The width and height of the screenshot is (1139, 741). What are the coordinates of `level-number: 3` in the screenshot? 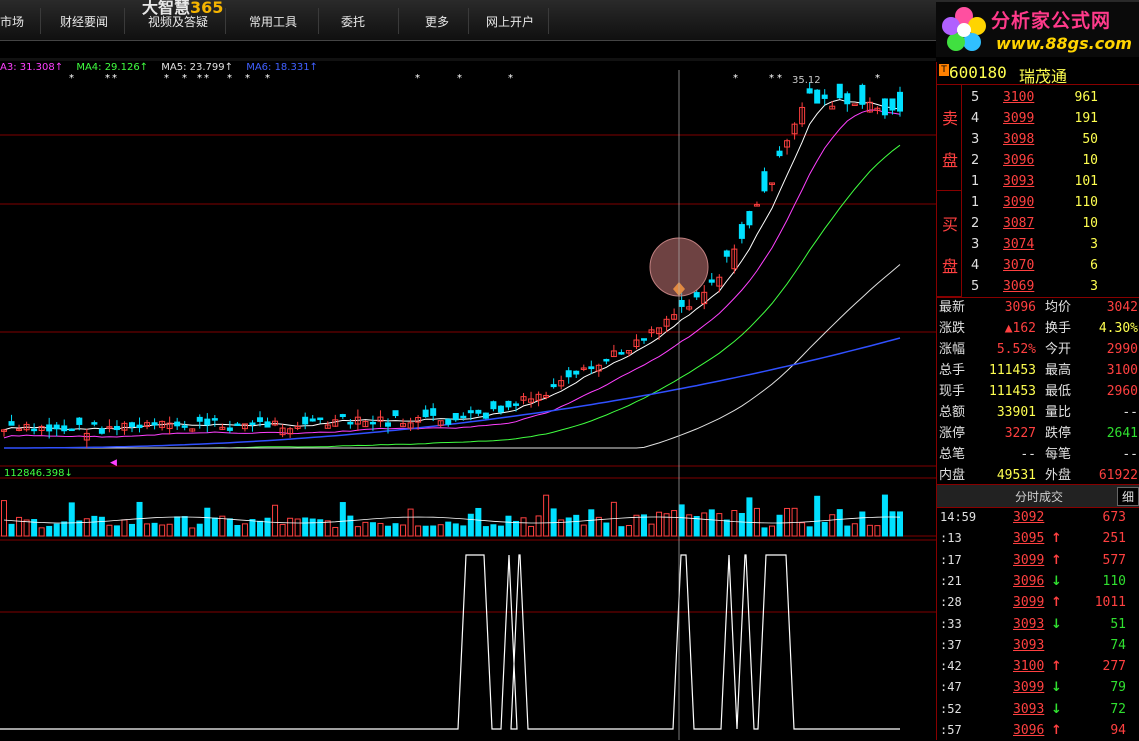 It's located at (975, 244).